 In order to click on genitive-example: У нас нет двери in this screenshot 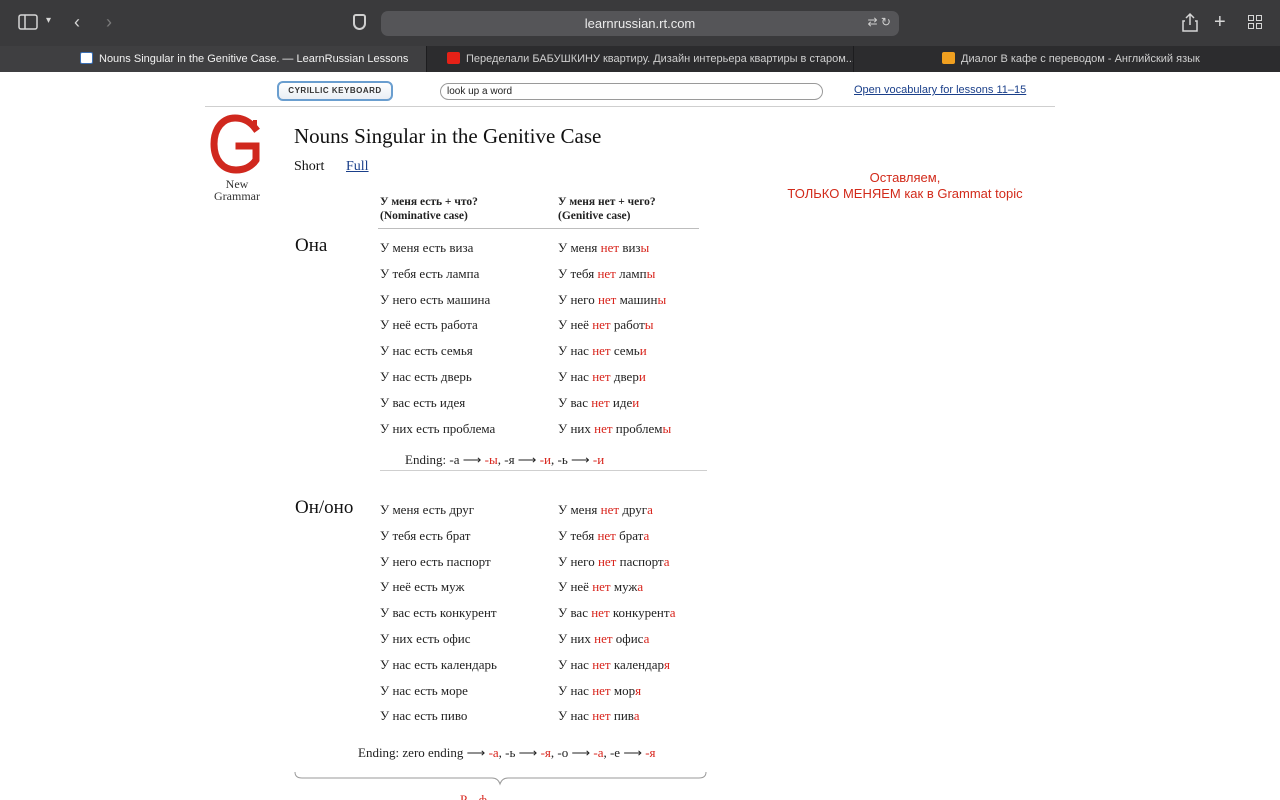, I will do `click(602, 377)`.